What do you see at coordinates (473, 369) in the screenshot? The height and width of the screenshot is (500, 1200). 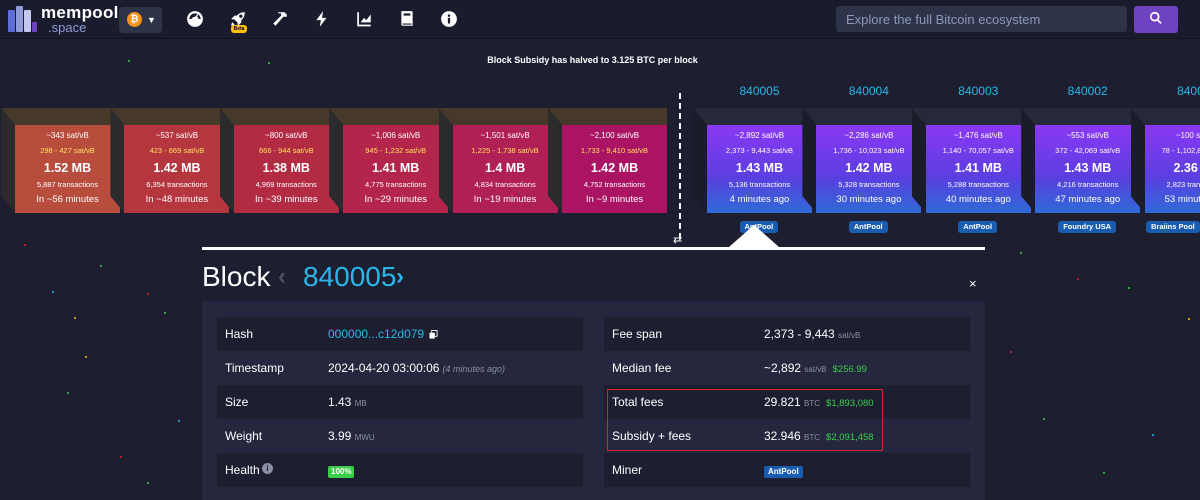 I see `timestamp-ago: (4 minutes ago)` at bounding box center [473, 369].